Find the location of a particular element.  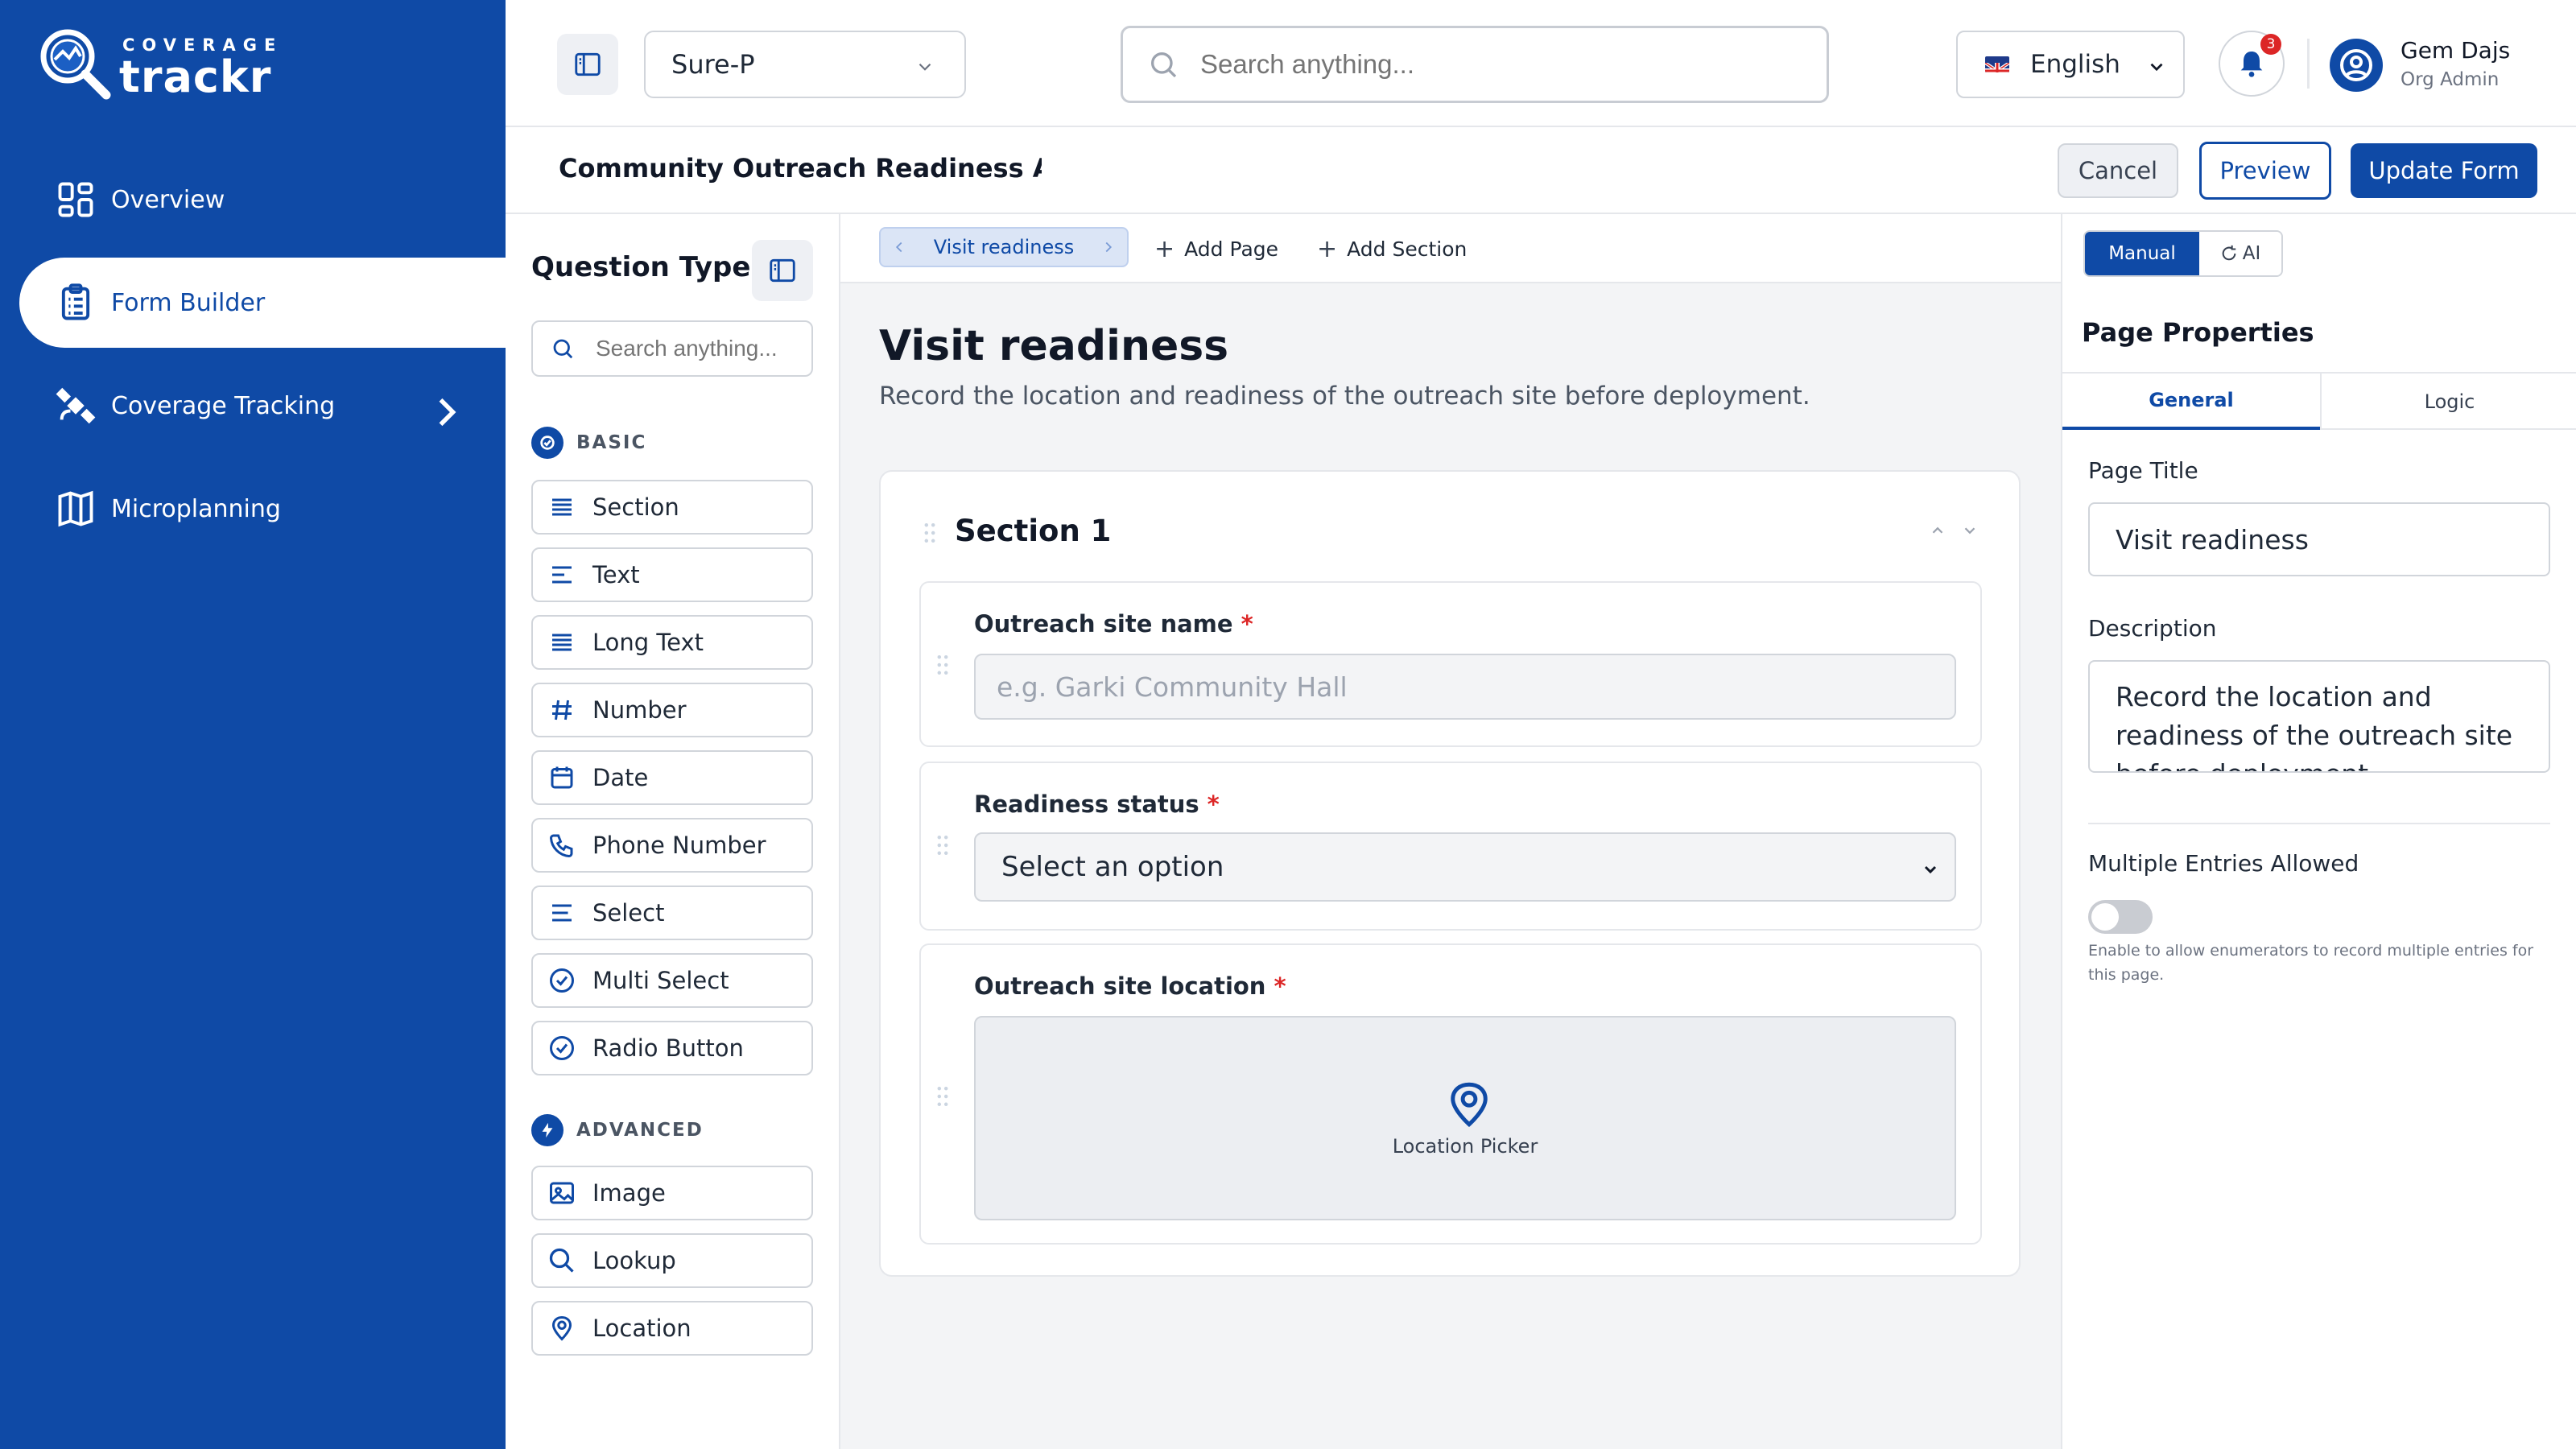

clipboard-icon is located at coordinates (75, 301).